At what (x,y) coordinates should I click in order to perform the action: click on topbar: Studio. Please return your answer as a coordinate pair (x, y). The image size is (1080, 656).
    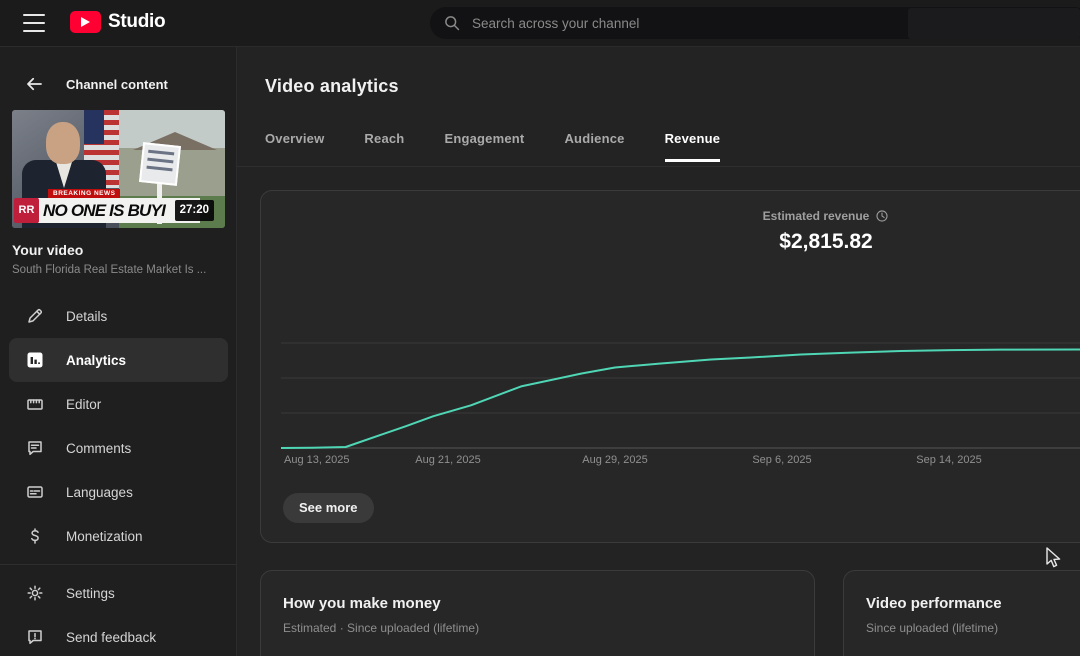
    Looking at the image, I should click on (540, 23).